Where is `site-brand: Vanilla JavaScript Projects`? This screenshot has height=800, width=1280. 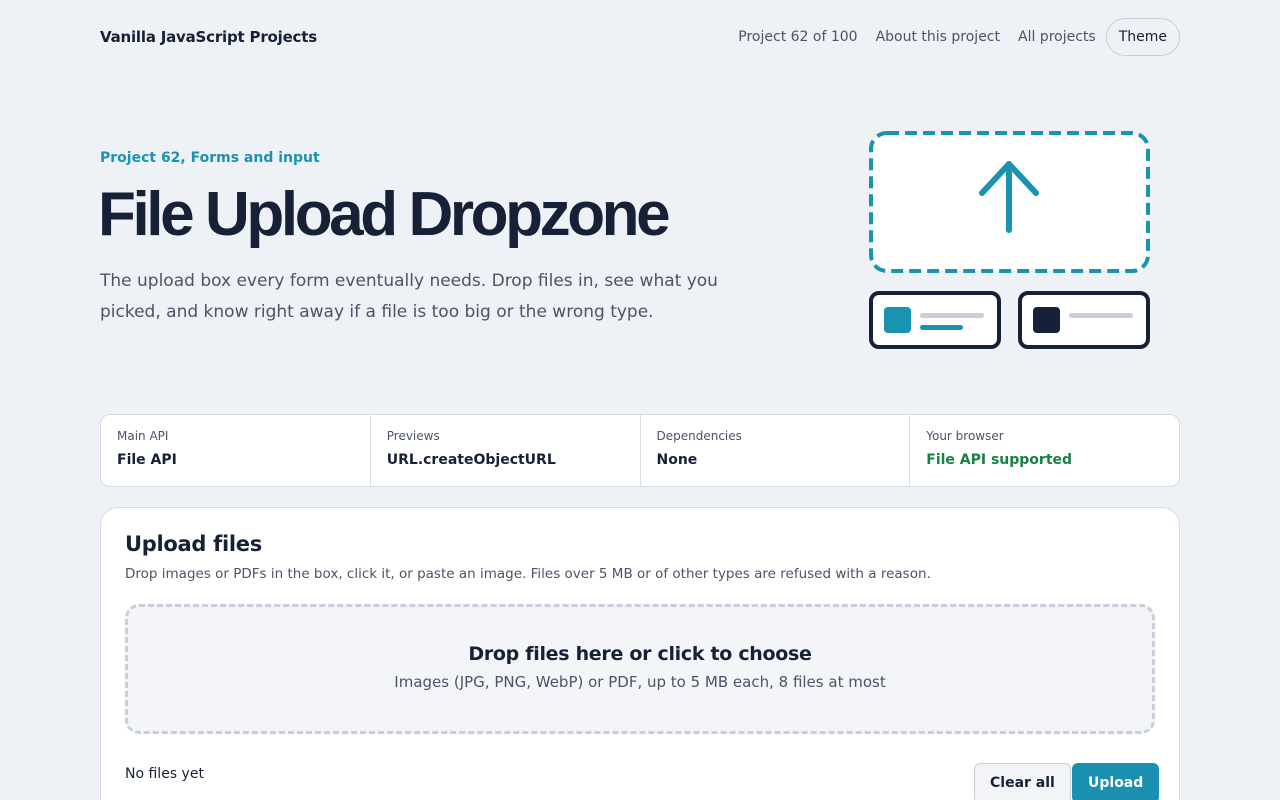
site-brand: Vanilla JavaScript Projects is located at coordinates (208, 37).